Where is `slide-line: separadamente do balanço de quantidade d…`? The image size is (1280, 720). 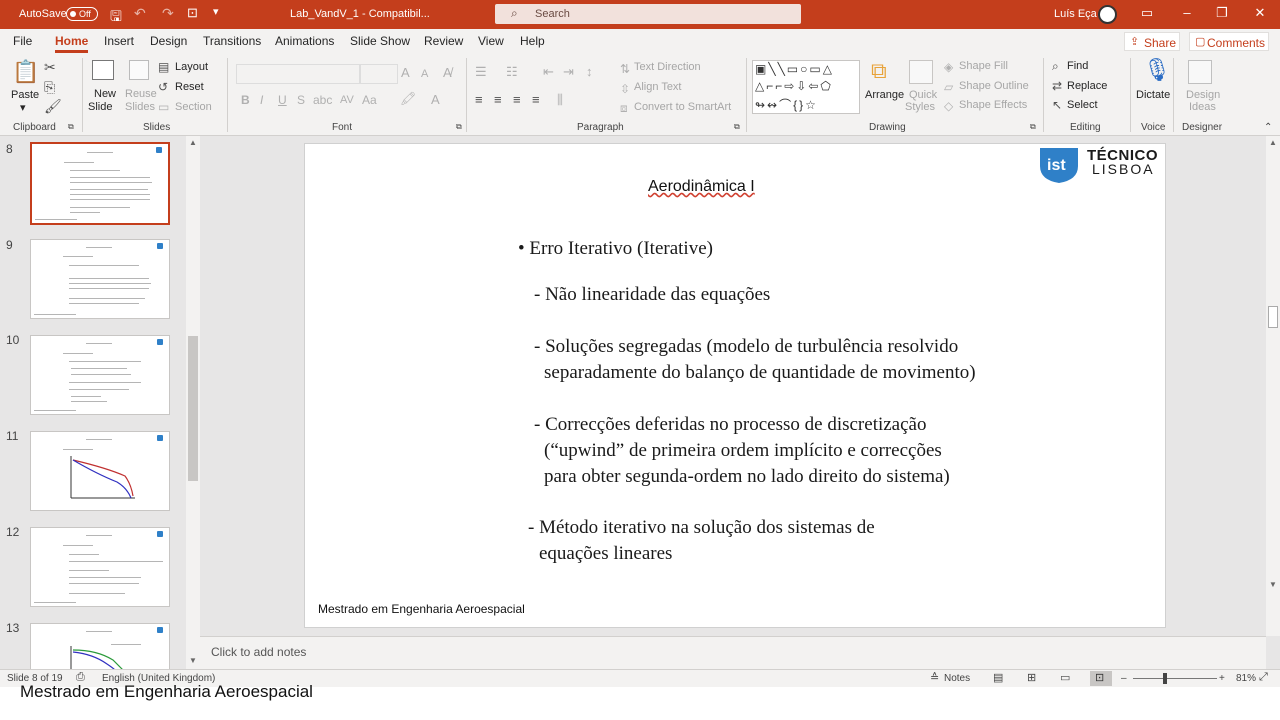
slide-line: separadamente do balanço de quantidade d… is located at coordinates (760, 373).